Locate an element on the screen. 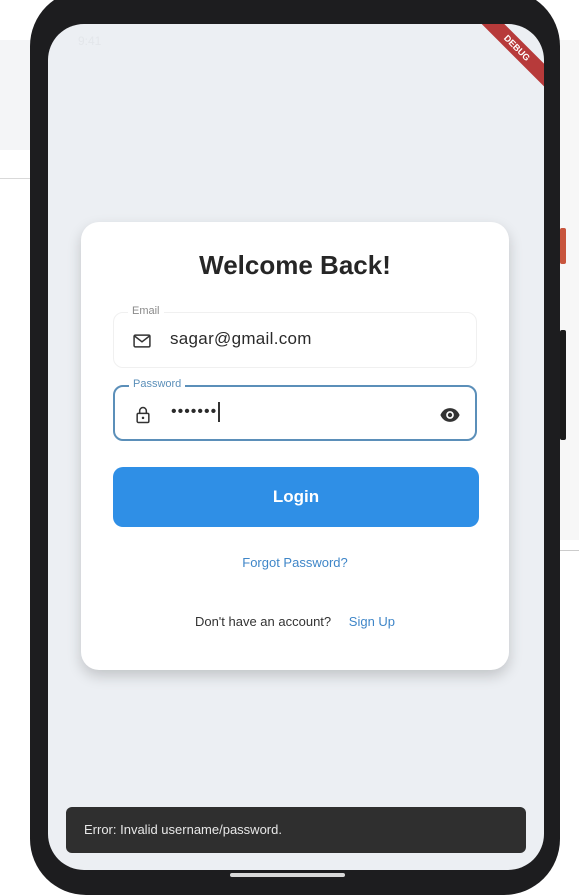 The width and height of the screenshot is (579, 895). password-value: ••••••• is located at coordinates (196, 412).